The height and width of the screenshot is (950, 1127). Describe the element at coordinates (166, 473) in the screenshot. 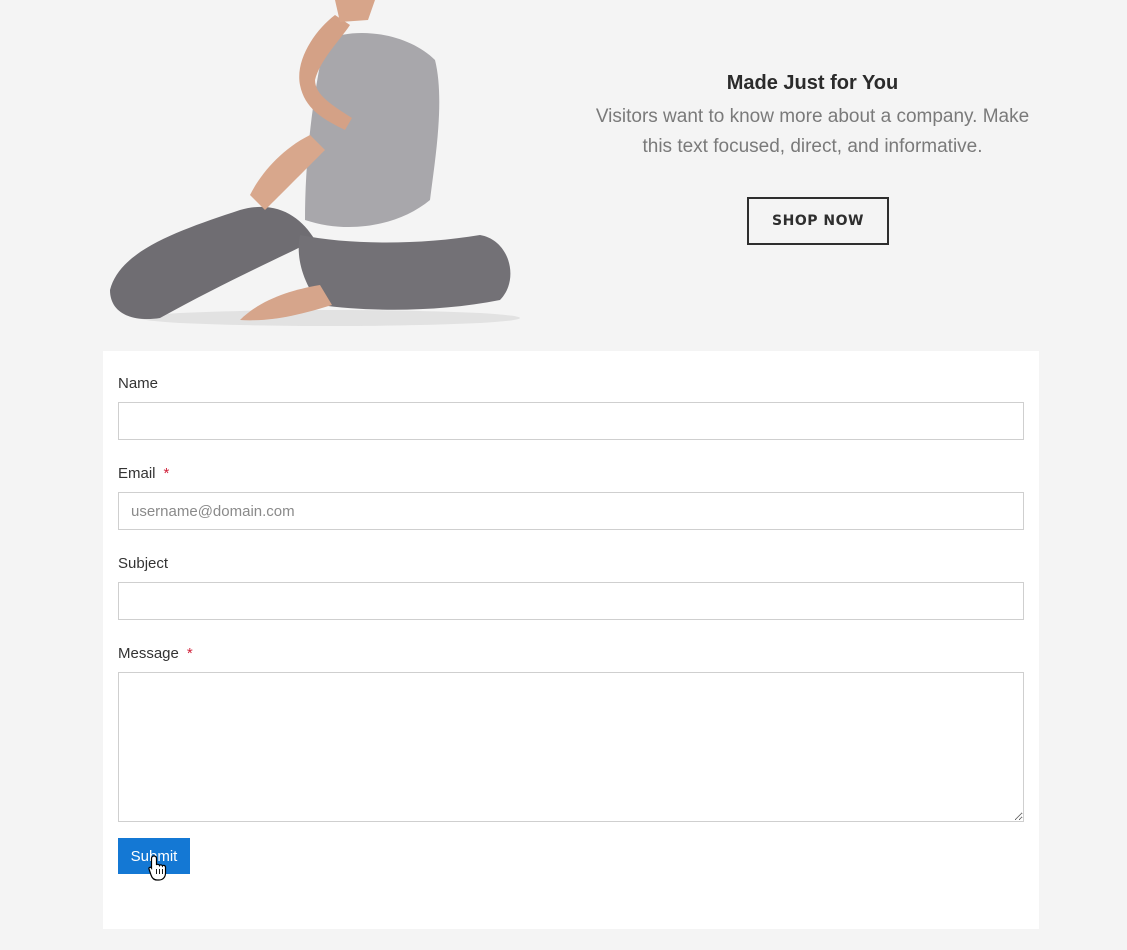

I see `email-required-mark: *` at that location.